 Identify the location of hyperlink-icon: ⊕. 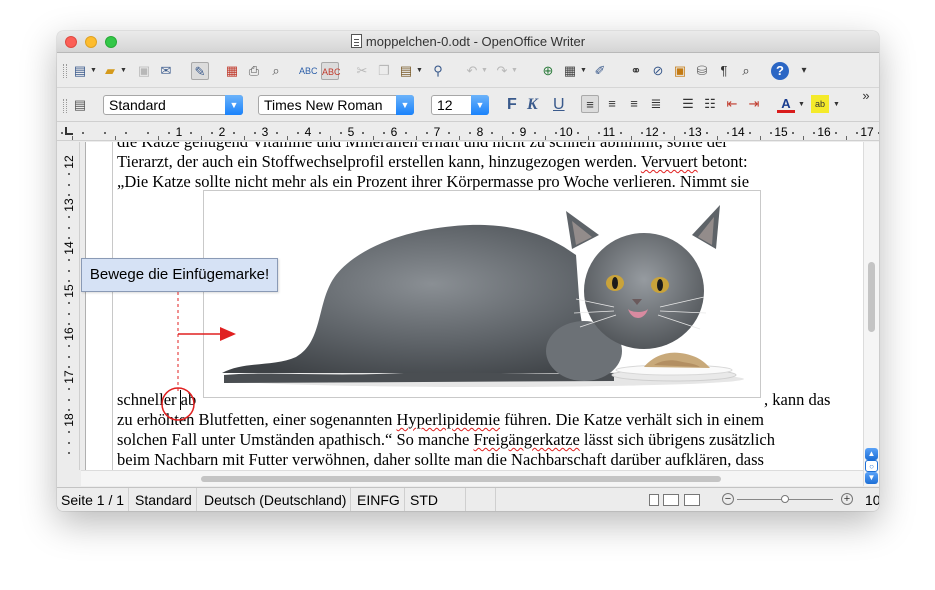
(548, 71).